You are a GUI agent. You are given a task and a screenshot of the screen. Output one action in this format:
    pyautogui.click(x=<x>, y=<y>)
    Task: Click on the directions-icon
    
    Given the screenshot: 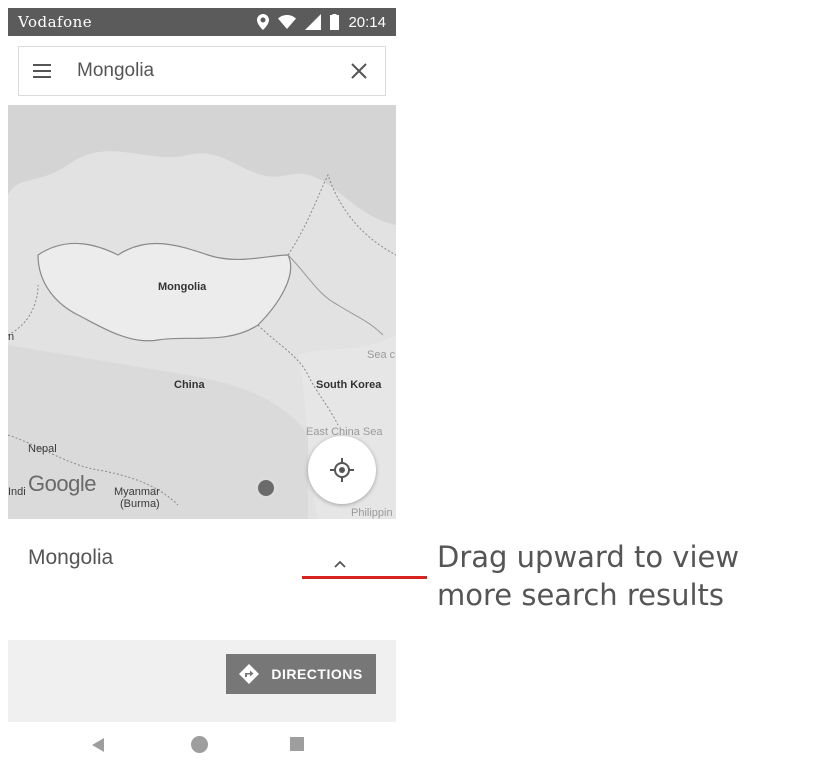 What is the action you would take?
    pyautogui.click(x=249, y=674)
    